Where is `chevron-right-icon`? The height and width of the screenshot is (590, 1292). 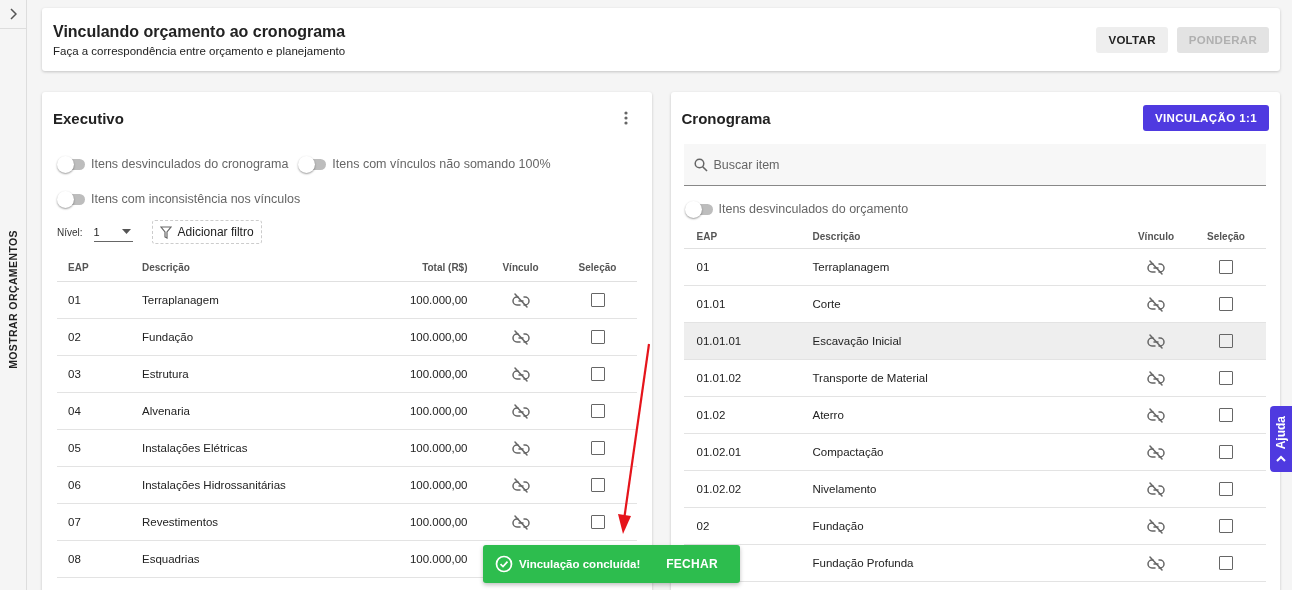
chevron-right-icon is located at coordinates (13, 14).